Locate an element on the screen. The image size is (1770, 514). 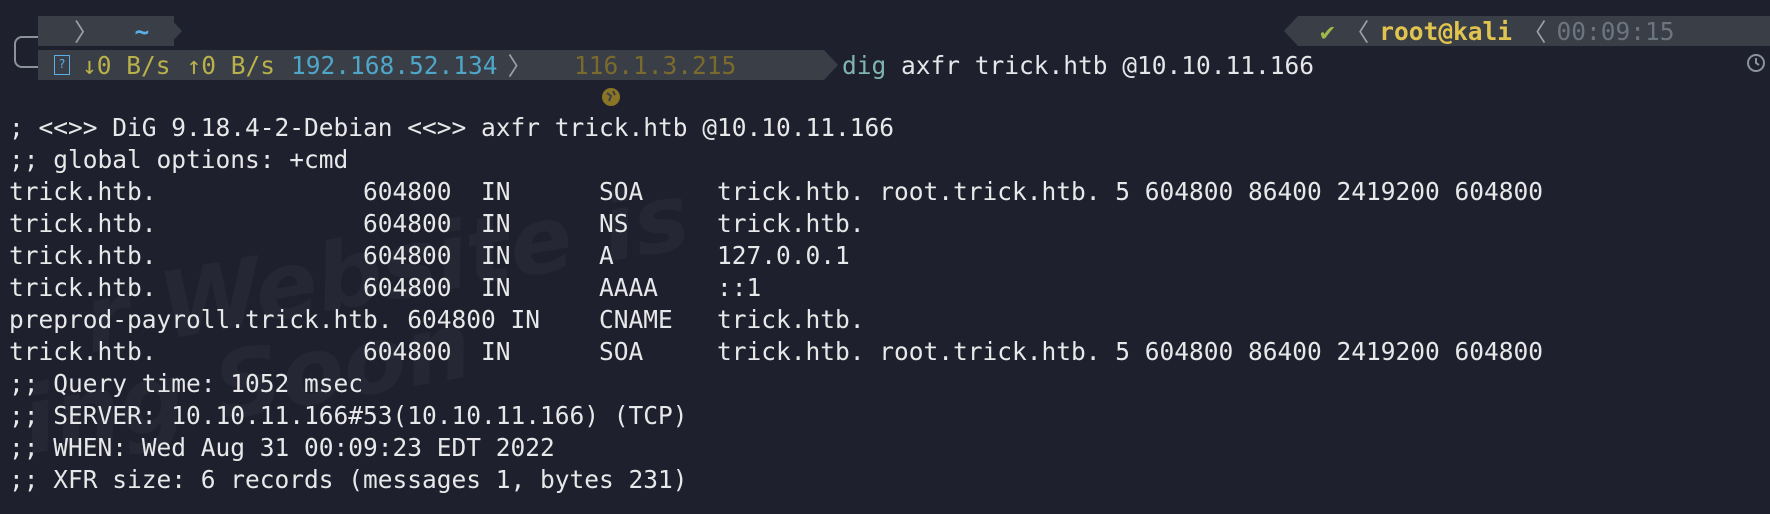
prompt-path-segment: 〉 ~ is located at coordinates (112, 44).